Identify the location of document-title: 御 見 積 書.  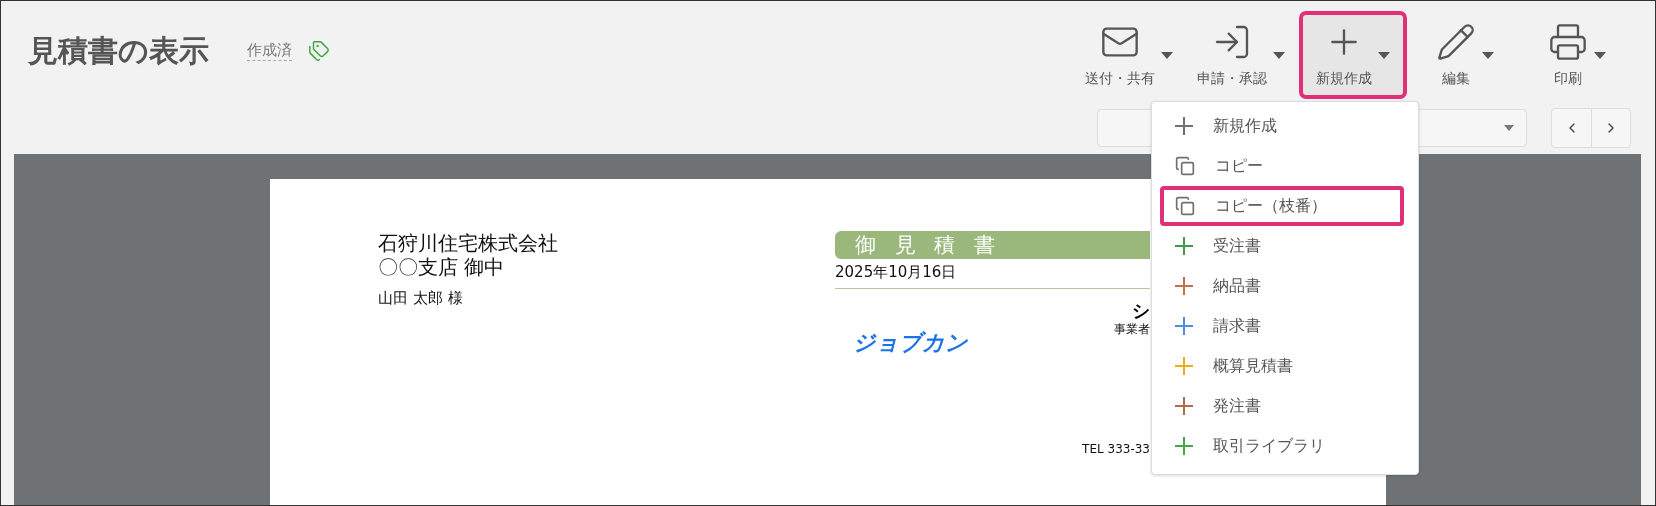
(992, 245).